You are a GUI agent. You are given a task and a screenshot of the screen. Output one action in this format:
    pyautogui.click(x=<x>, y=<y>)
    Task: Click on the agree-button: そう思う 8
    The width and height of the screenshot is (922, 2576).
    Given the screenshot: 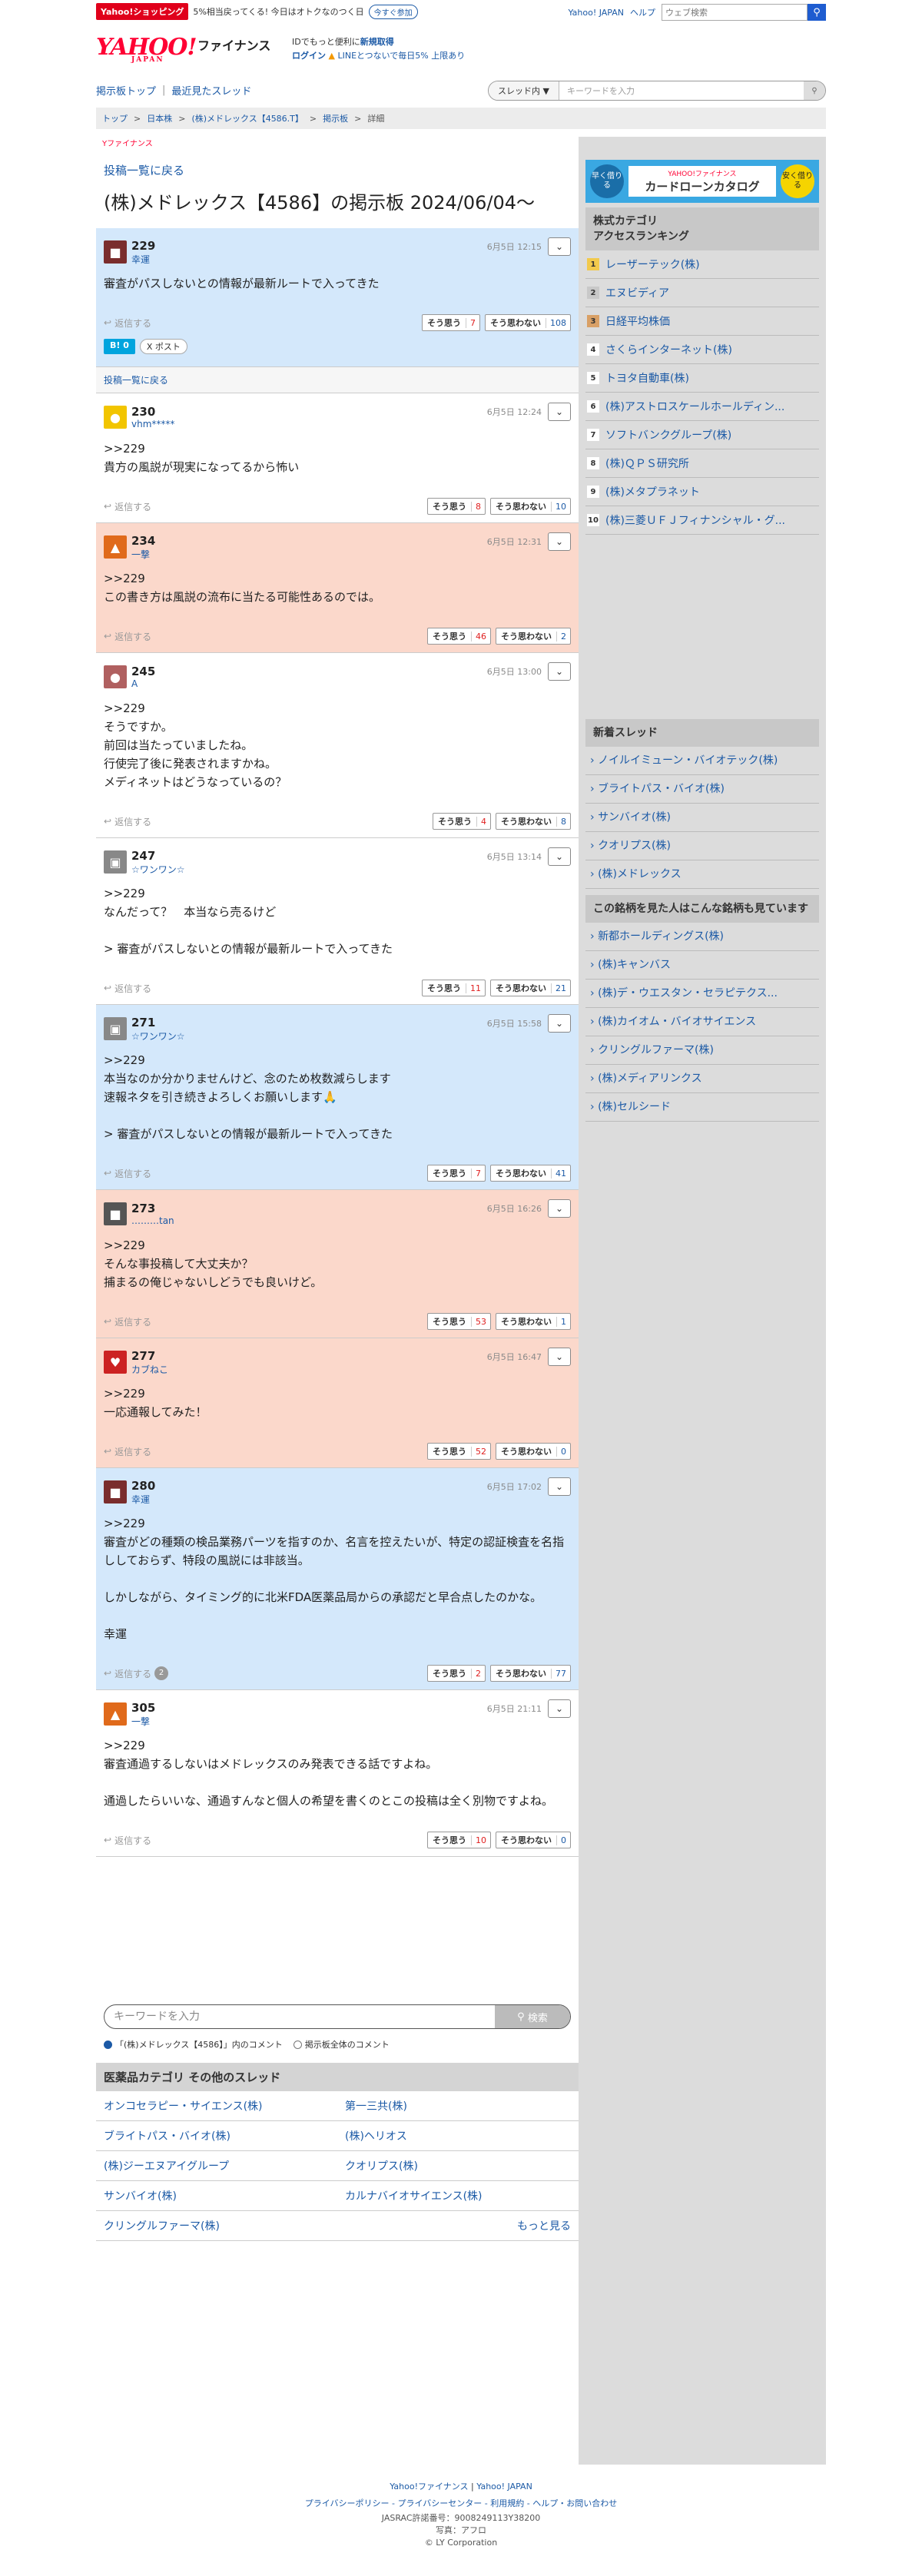 What is the action you would take?
    pyautogui.click(x=456, y=506)
    